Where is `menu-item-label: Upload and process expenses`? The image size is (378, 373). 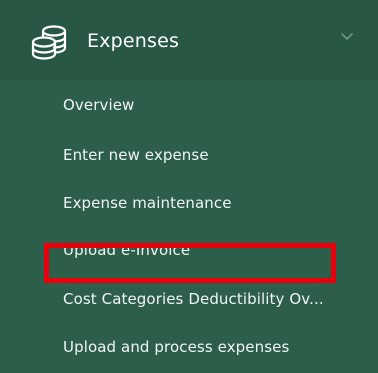 menu-item-label: Upload and process expenses is located at coordinates (176, 347).